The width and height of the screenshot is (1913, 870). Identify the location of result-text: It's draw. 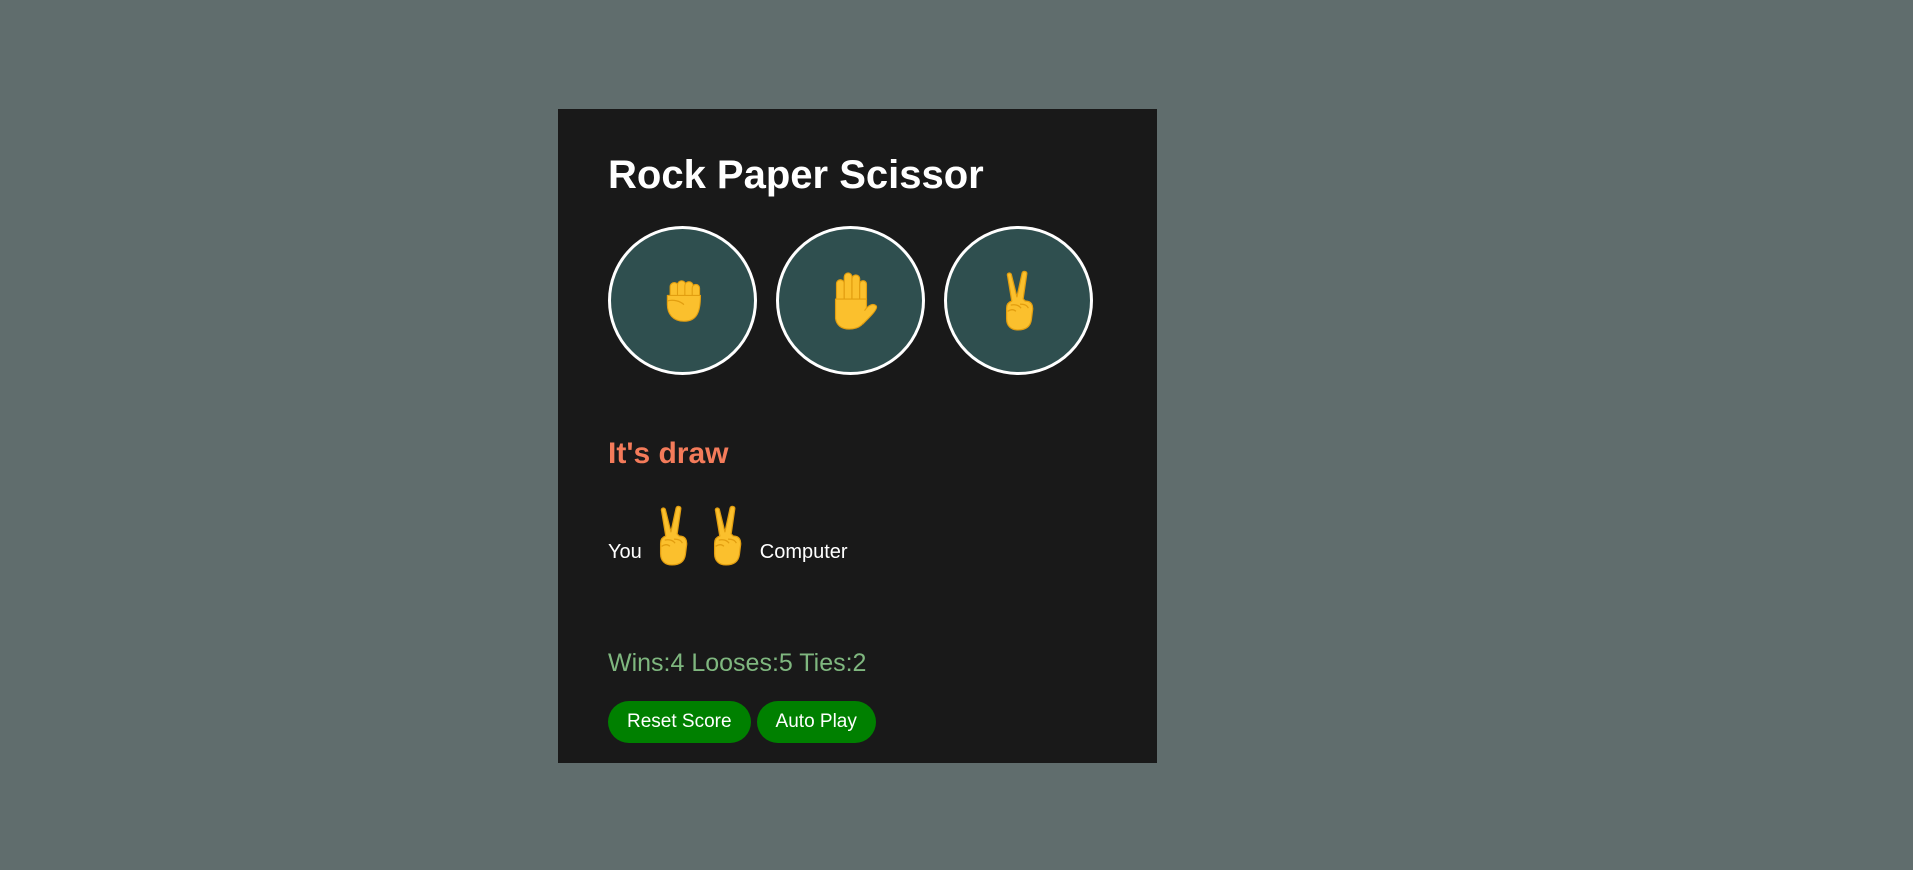
(668, 453).